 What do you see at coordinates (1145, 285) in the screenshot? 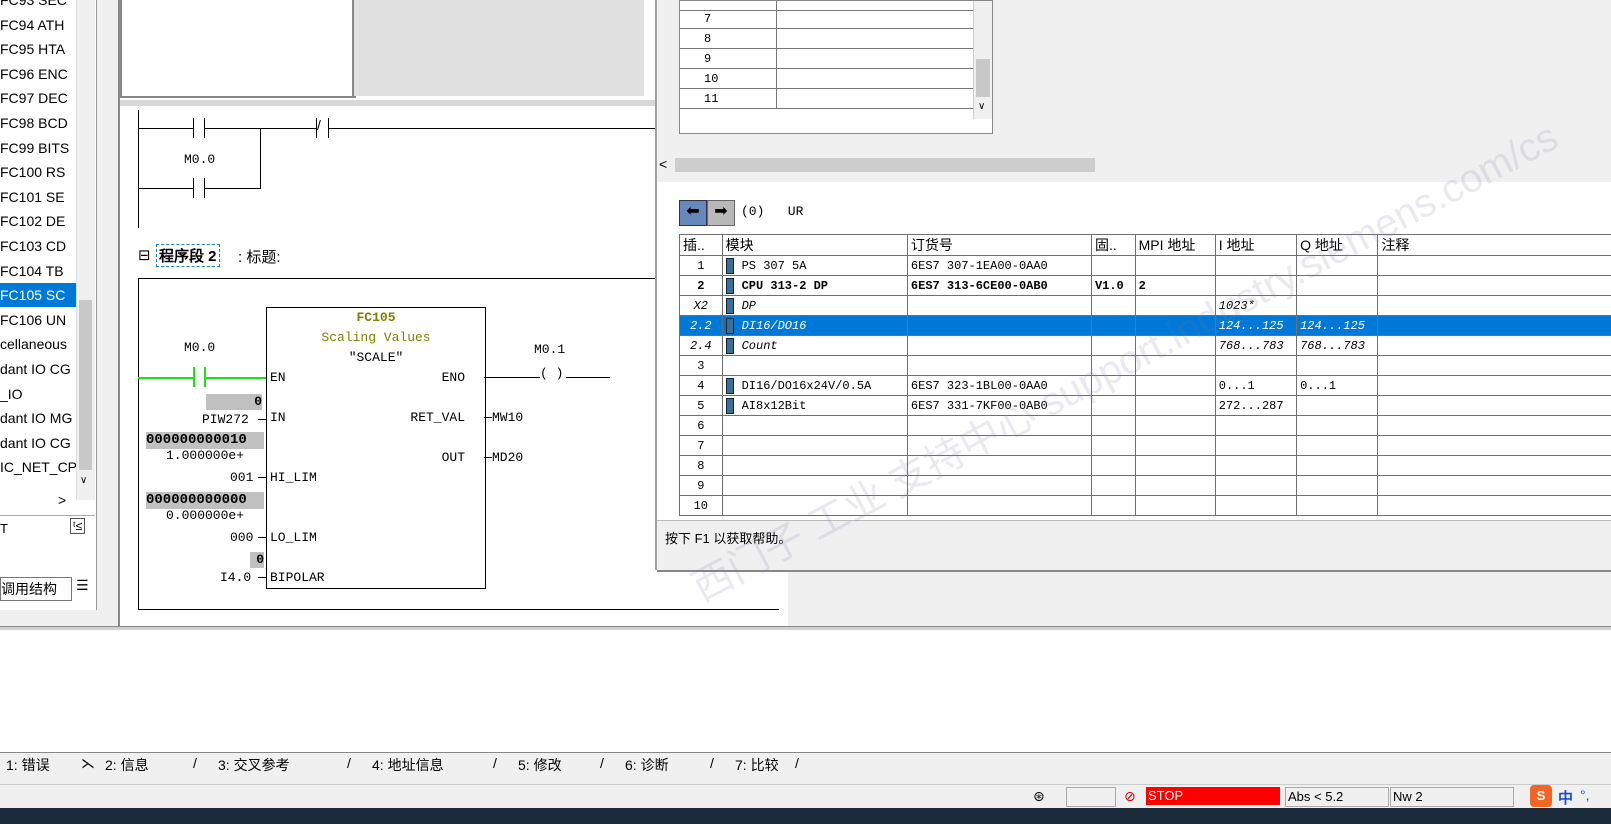
I see `table-row: 2 CPU 313-2 DP 6ES7 313-6CE00-0AB0 V1.0 2` at bounding box center [1145, 285].